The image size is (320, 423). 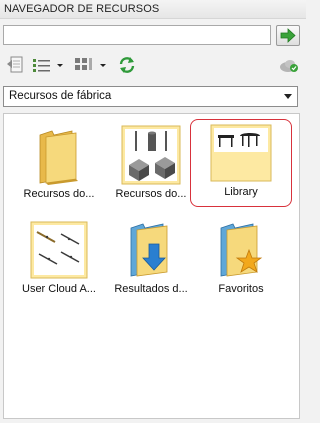 I want to click on search-input, so click(x=137, y=35).